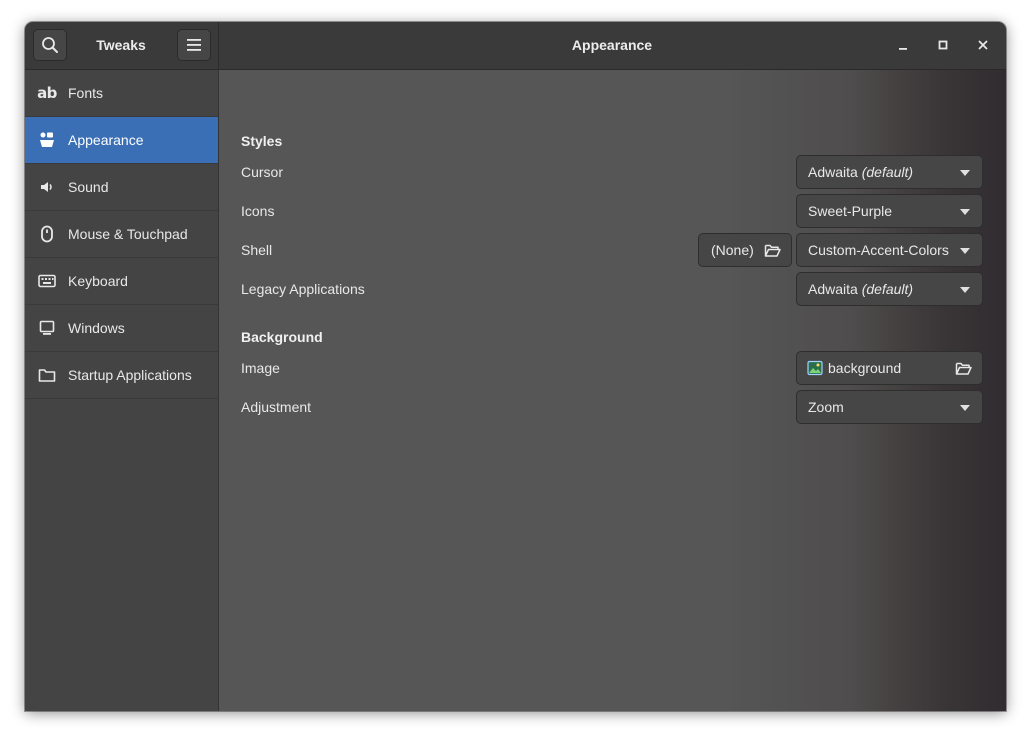 This screenshot has width=1032, height=739. Describe the element at coordinates (47, 375) in the screenshot. I see `folder-icon` at that location.